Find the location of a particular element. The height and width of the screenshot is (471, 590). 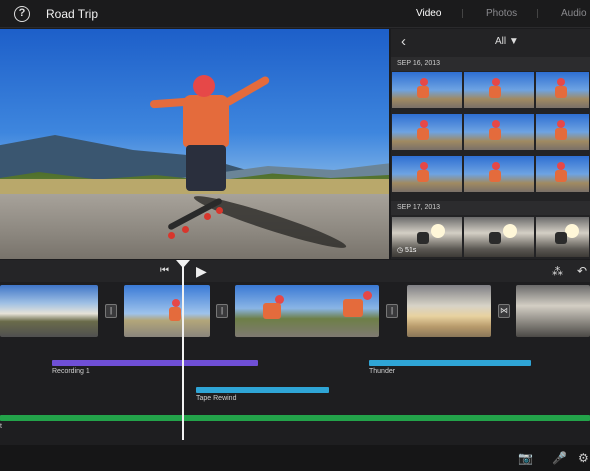

filter-dropdown: All ▼ is located at coordinates (507, 41).